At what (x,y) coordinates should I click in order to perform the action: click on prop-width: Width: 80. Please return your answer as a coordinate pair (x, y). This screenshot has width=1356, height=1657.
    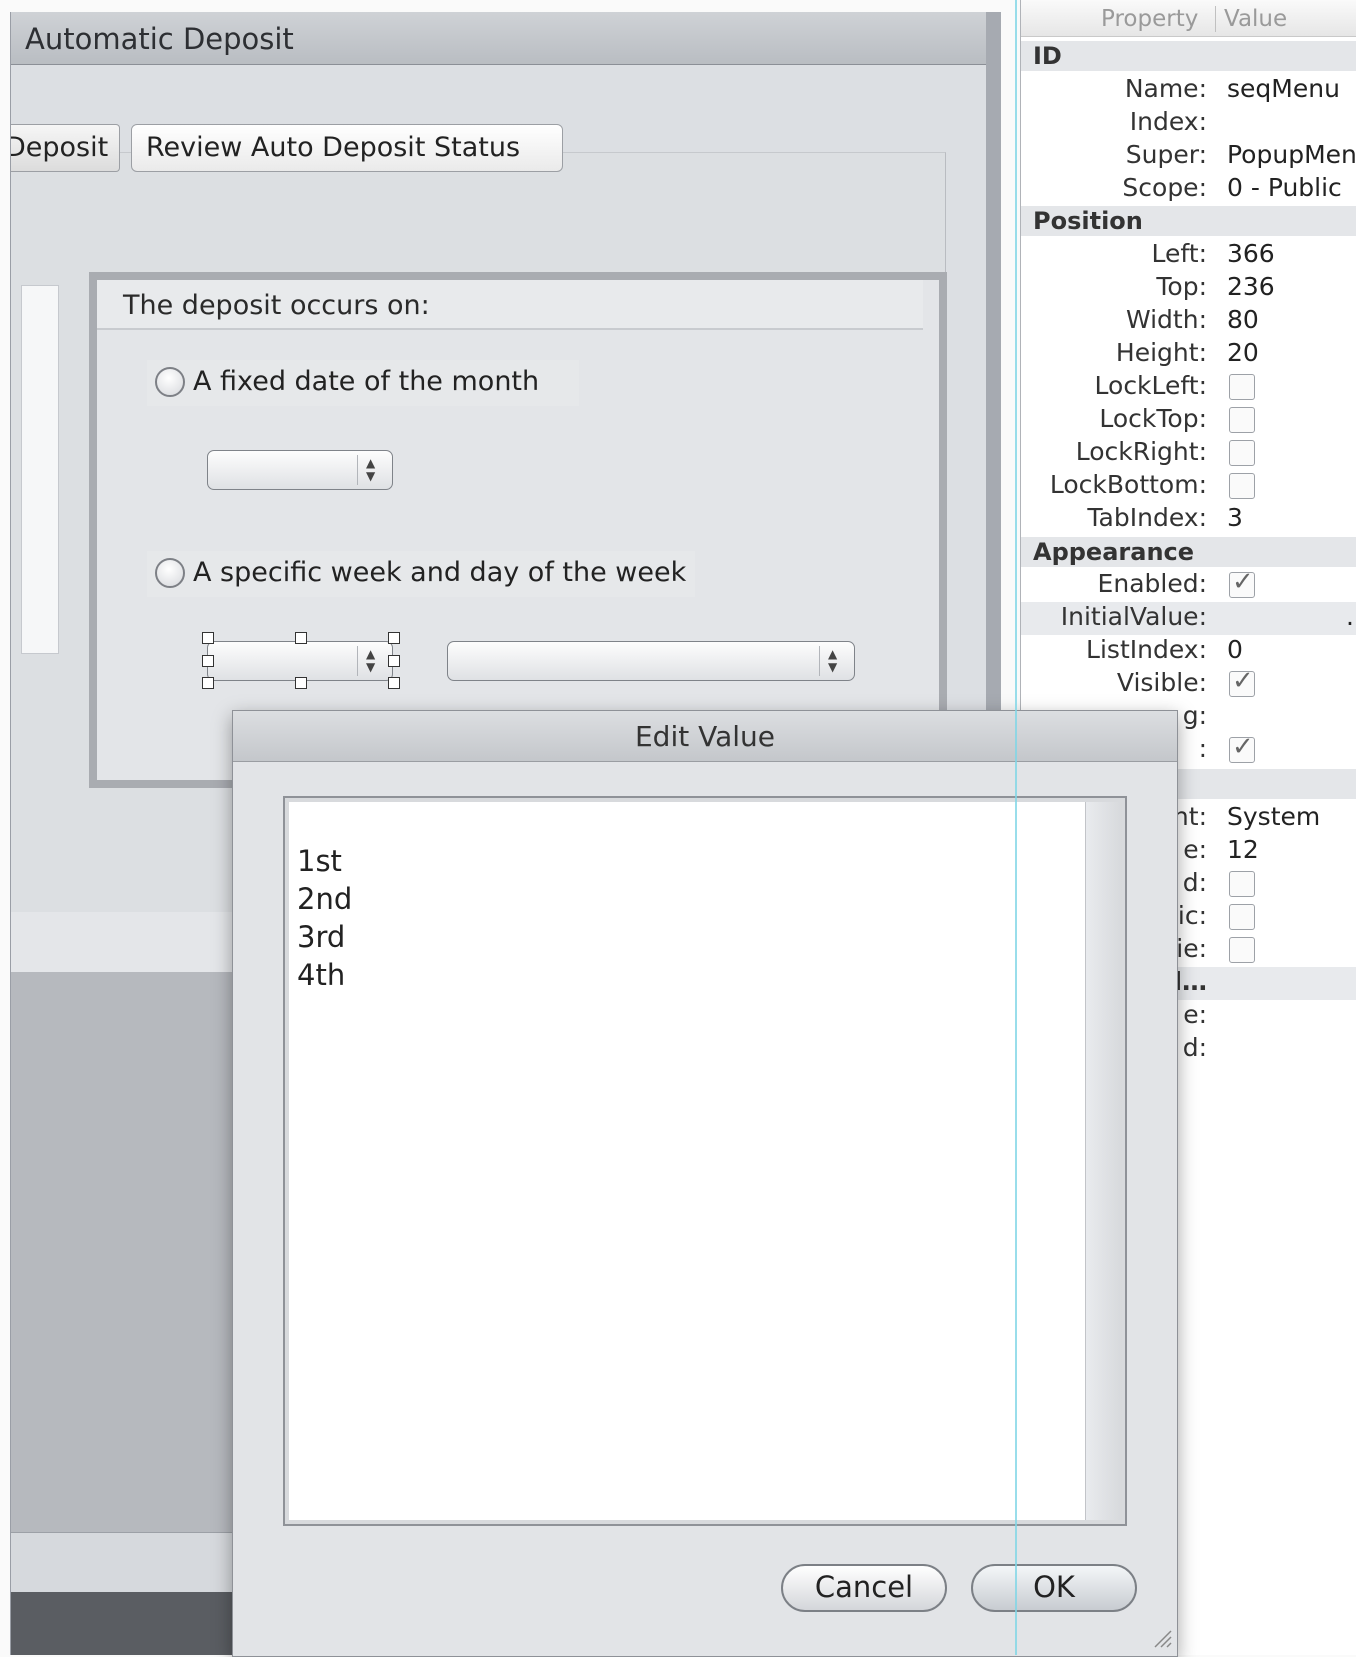
    Looking at the image, I should click on (1188, 321).